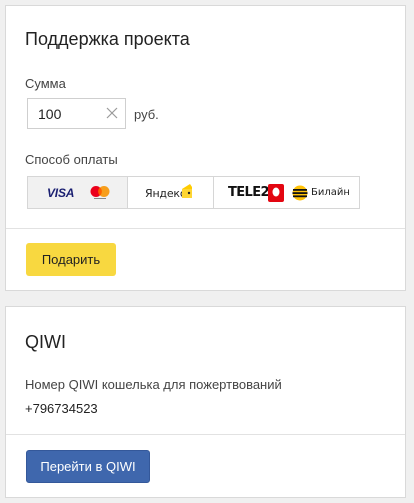 The width and height of the screenshot is (414, 503). What do you see at coordinates (77, 192) in the screenshot?
I see `payment-option-cards: VISA` at bounding box center [77, 192].